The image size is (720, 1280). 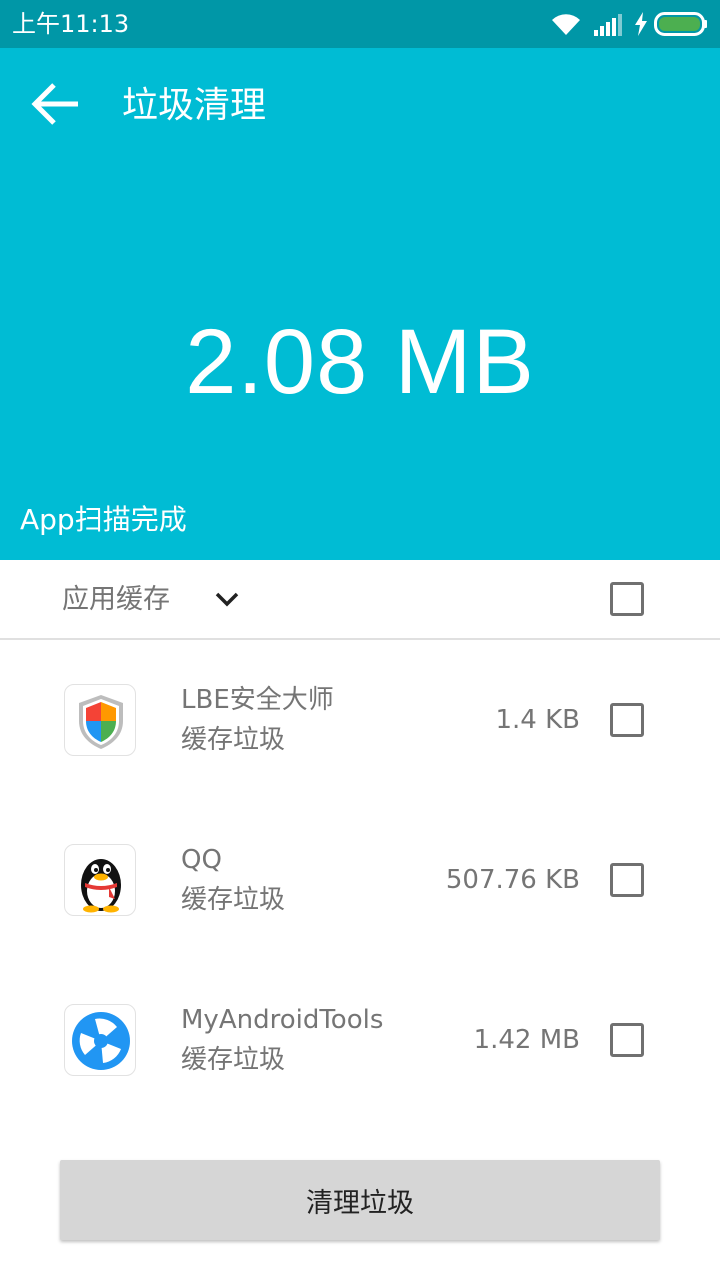 I want to click on signal-icon, so click(x=609, y=24).